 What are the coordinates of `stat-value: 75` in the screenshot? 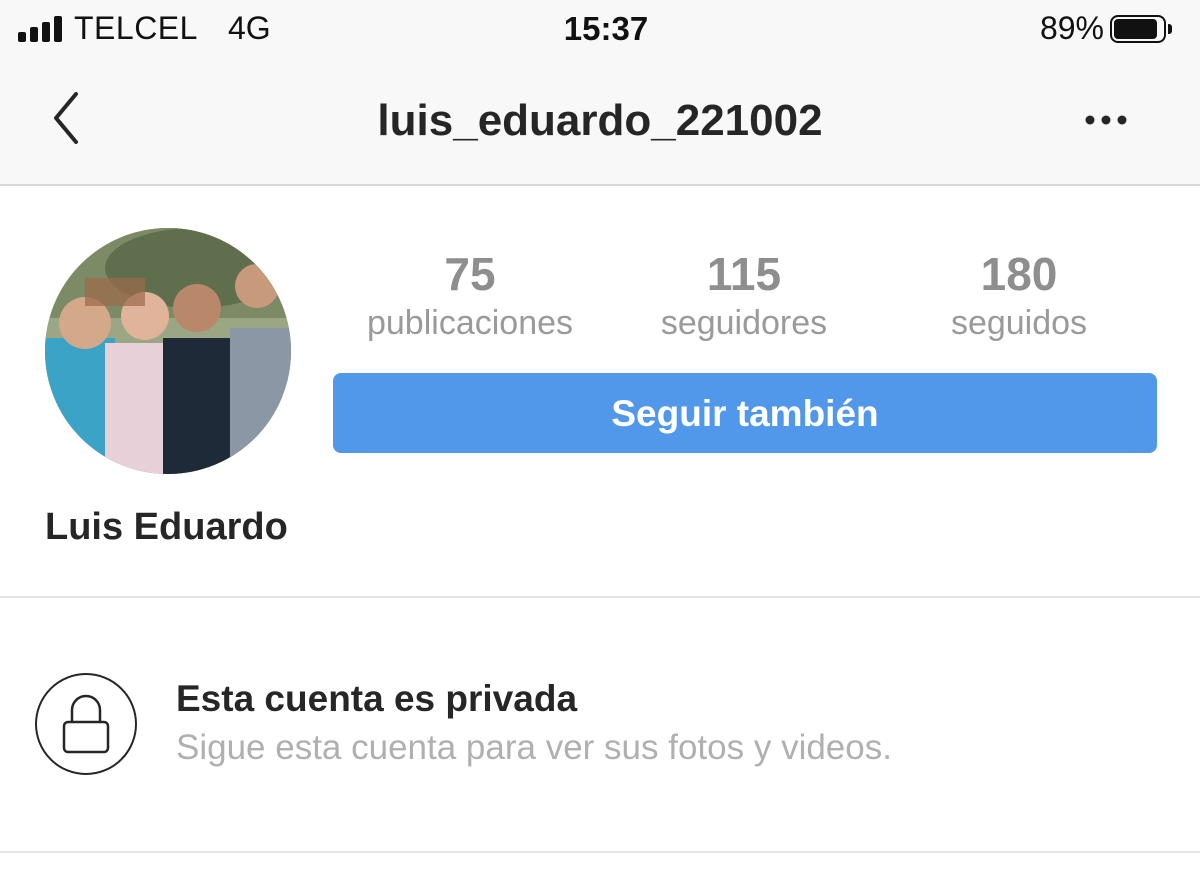 It's located at (470, 274).